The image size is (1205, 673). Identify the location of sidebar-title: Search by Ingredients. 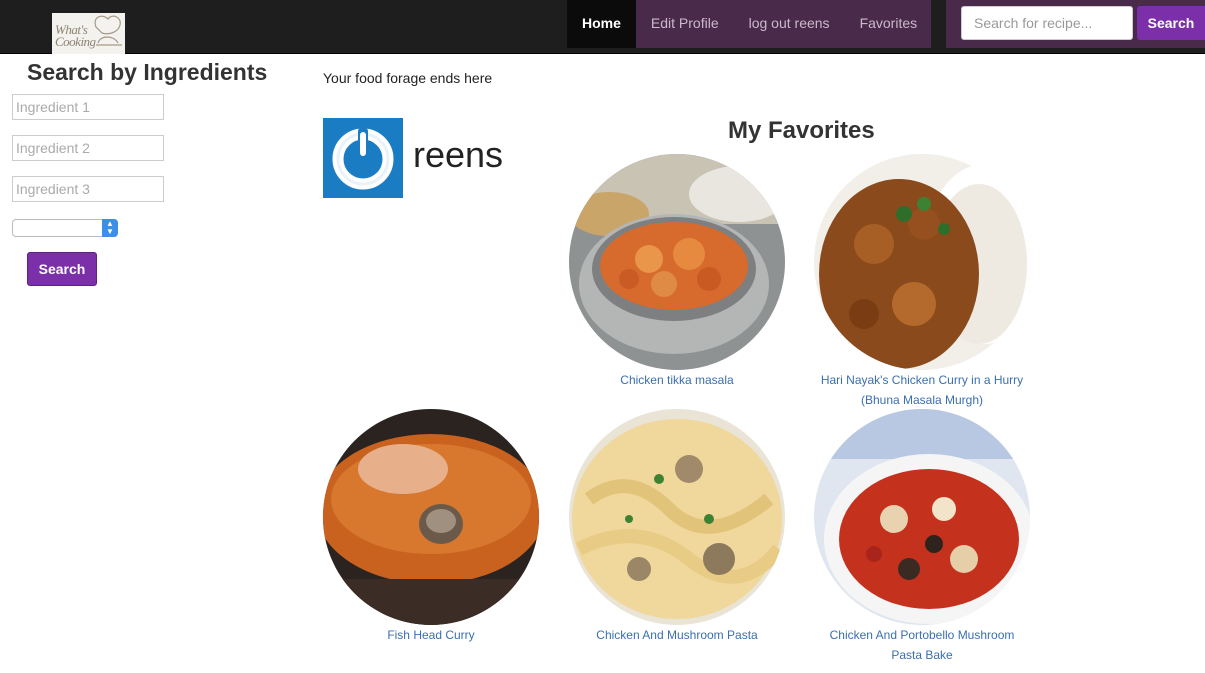
(147, 72).